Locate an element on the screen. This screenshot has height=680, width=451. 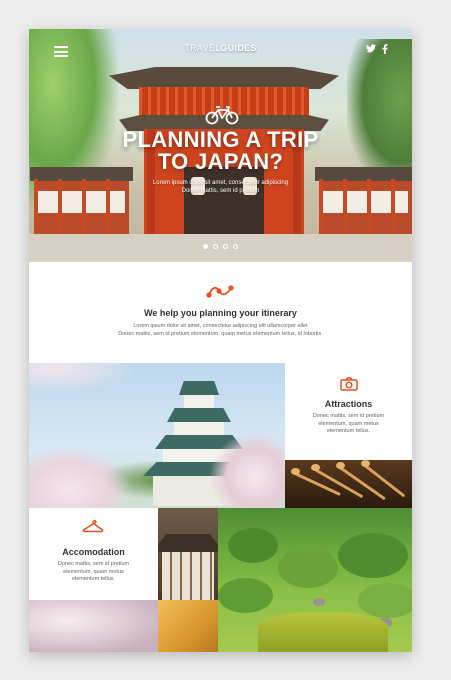
water-ladles-photo is located at coordinates (348, 484).